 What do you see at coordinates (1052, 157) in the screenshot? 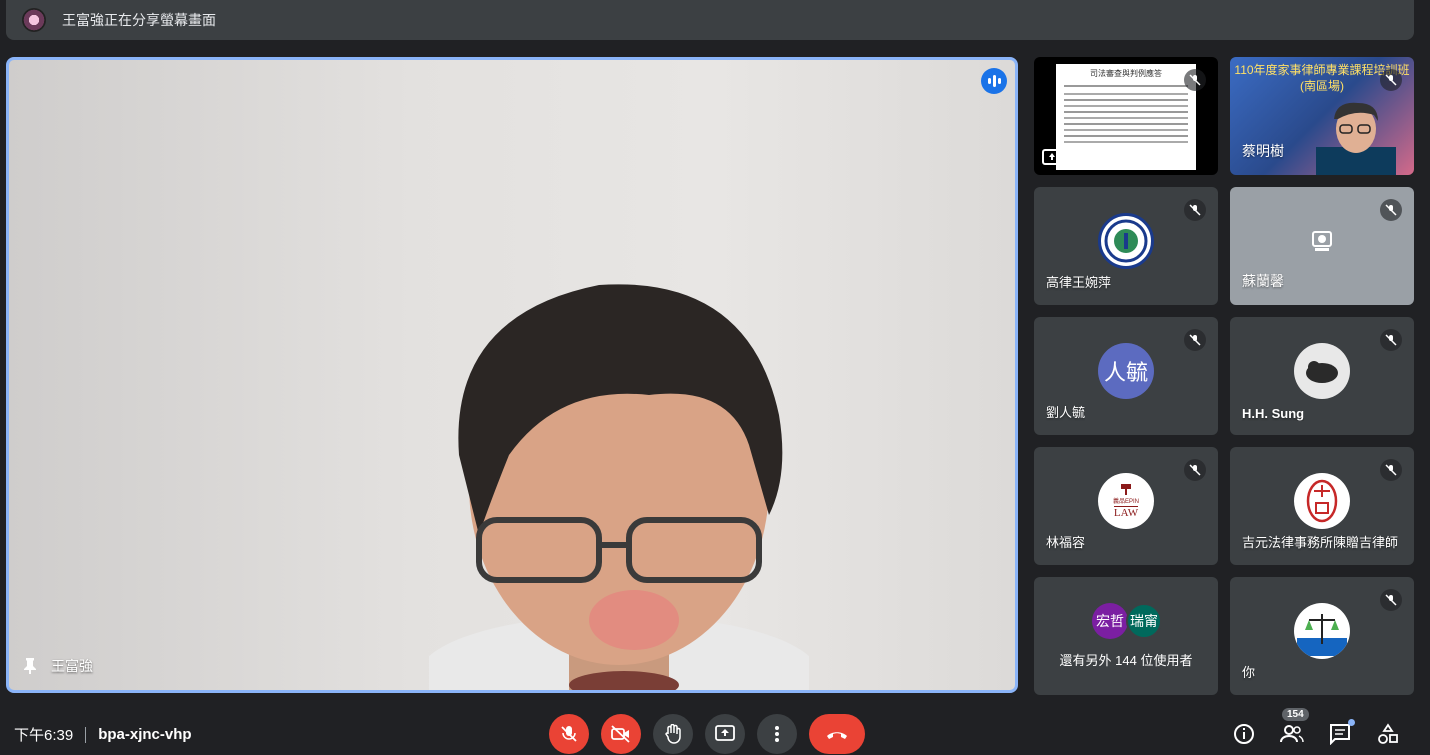
I see `present-icon` at bounding box center [1052, 157].